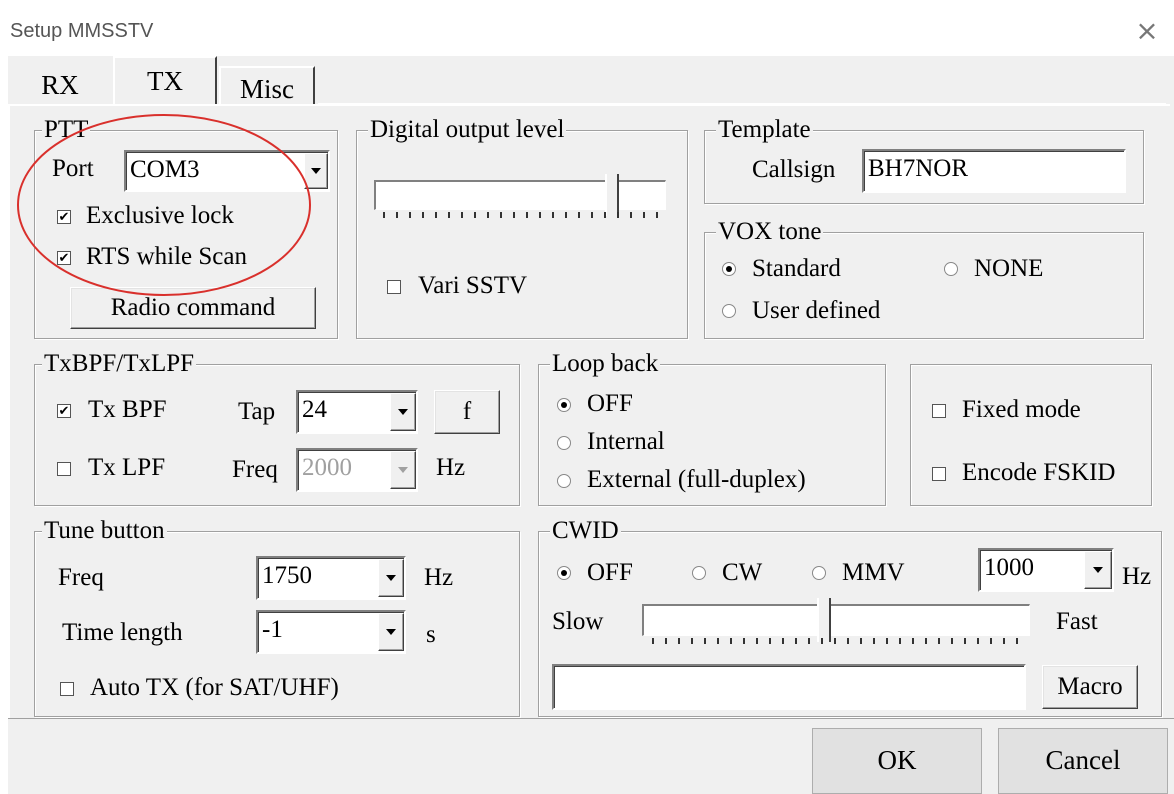  I want to click on tab-rx-label: RX, so click(60, 85).